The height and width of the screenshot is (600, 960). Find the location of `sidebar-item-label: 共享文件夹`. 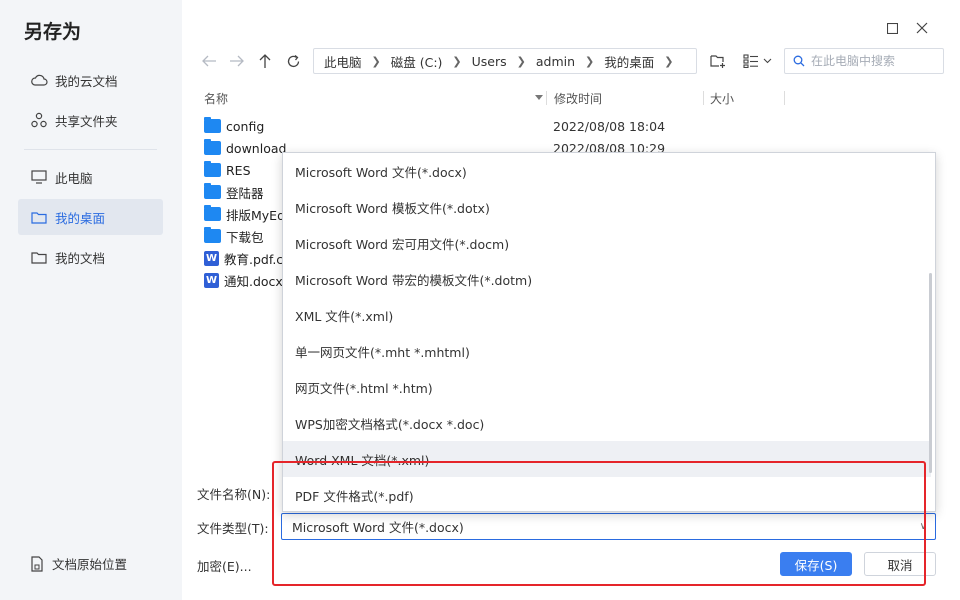

sidebar-item-label: 共享文件夹 is located at coordinates (86, 121).